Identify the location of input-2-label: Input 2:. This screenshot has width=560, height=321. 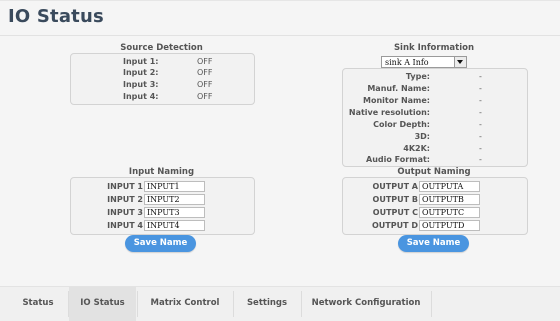
(141, 72).